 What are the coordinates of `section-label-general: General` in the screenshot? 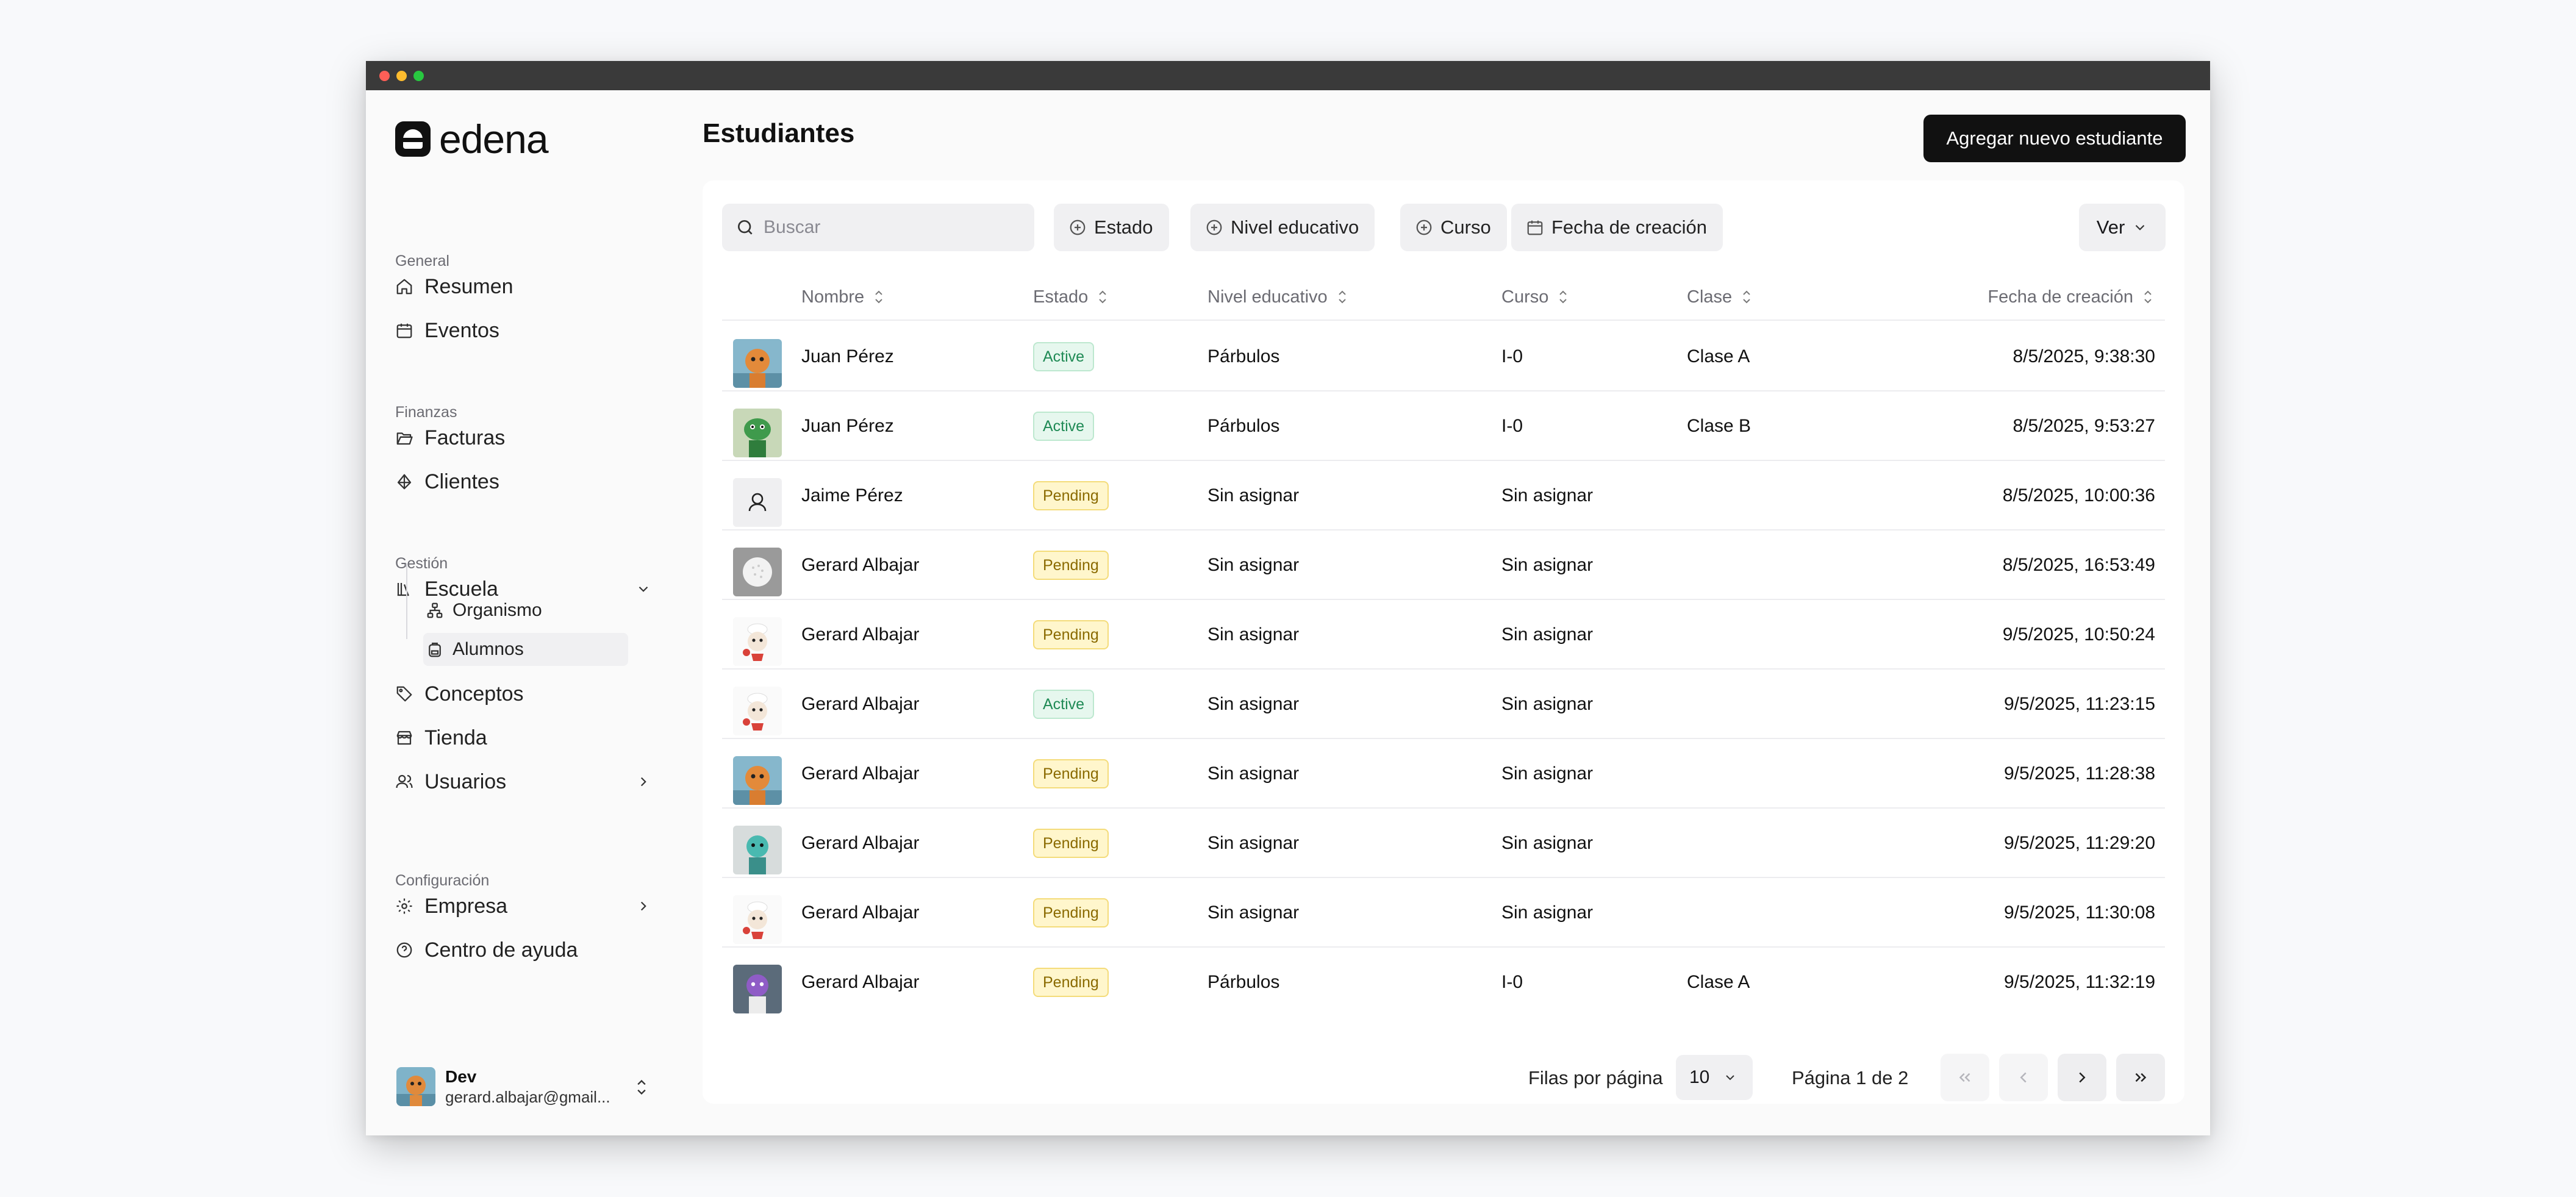 It's located at (422, 261).